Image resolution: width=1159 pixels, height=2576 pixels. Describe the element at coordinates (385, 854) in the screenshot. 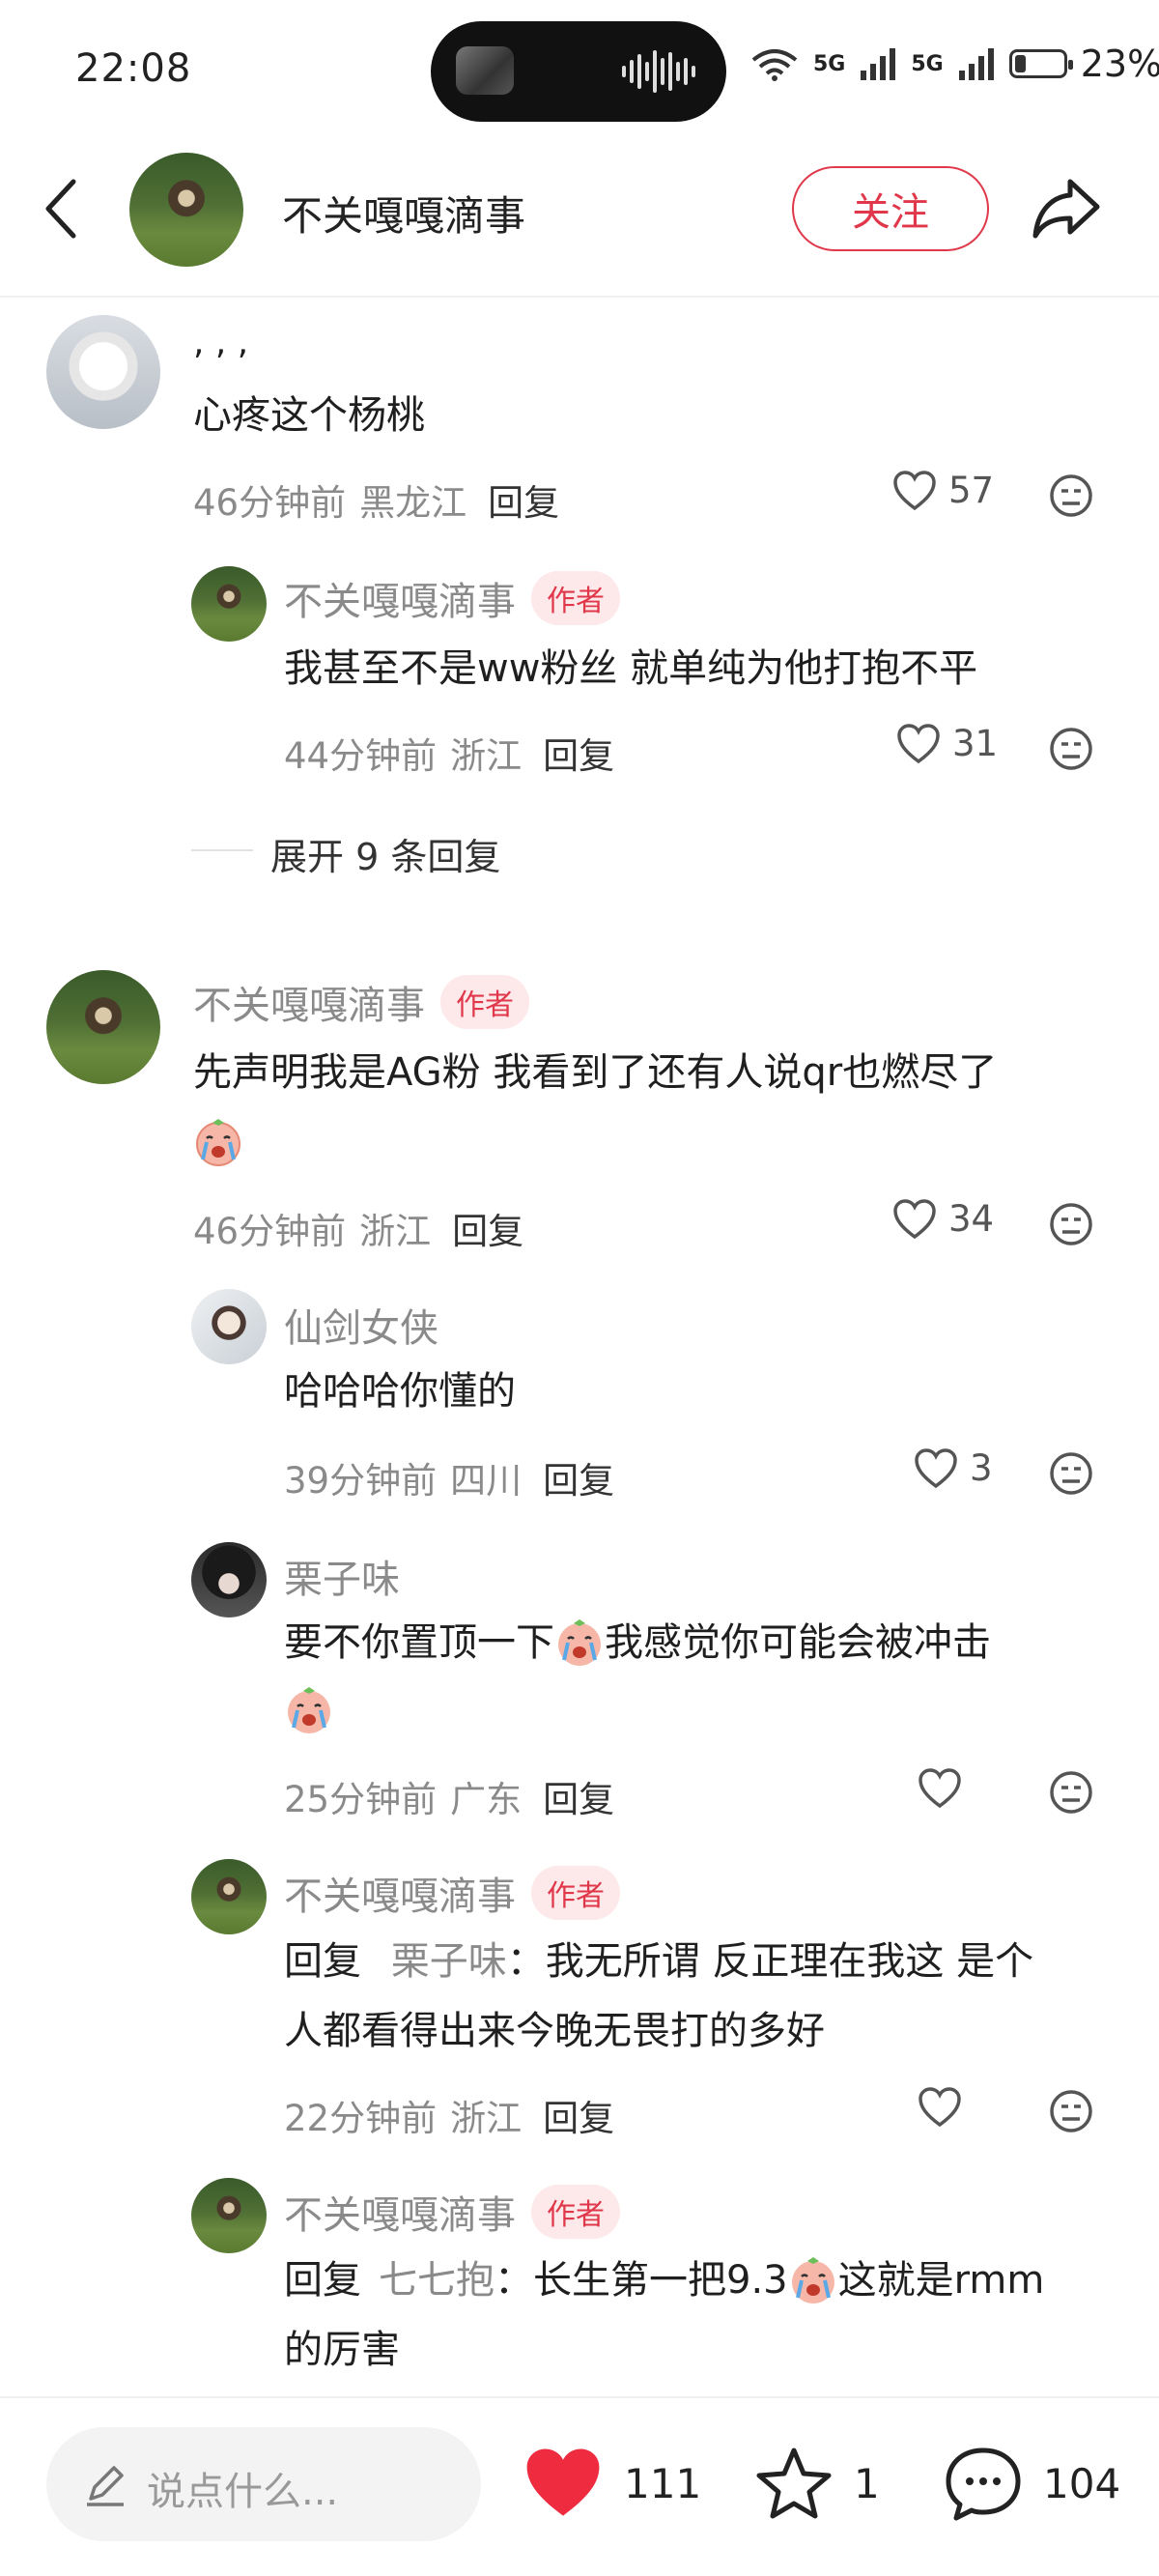

I see `expand-replies-button: 展开 9 条回复` at that location.